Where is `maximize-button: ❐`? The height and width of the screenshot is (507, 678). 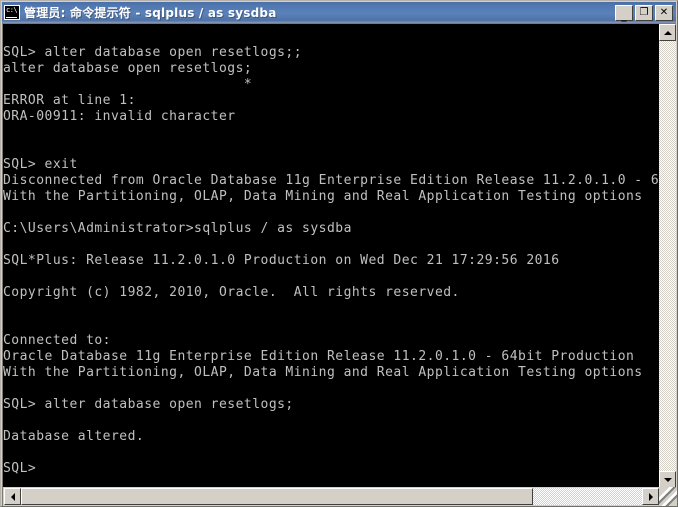 maximize-button: ❐ is located at coordinates (644, 12).